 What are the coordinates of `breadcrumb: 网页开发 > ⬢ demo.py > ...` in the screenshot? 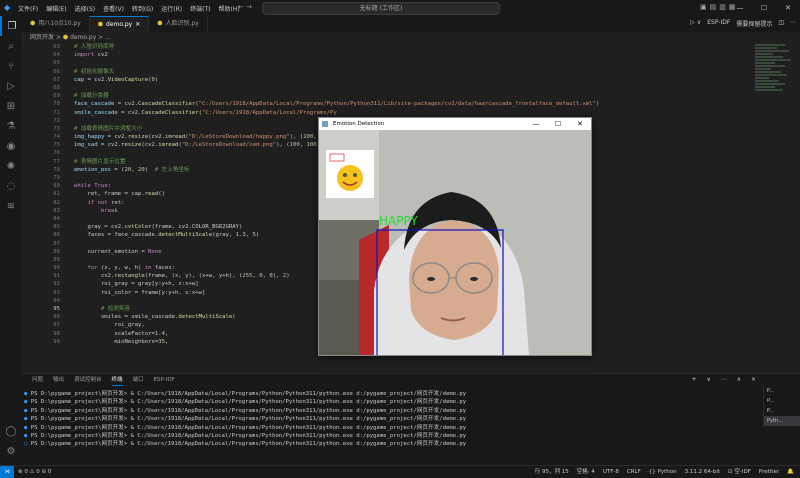 It's located at (411, 37).